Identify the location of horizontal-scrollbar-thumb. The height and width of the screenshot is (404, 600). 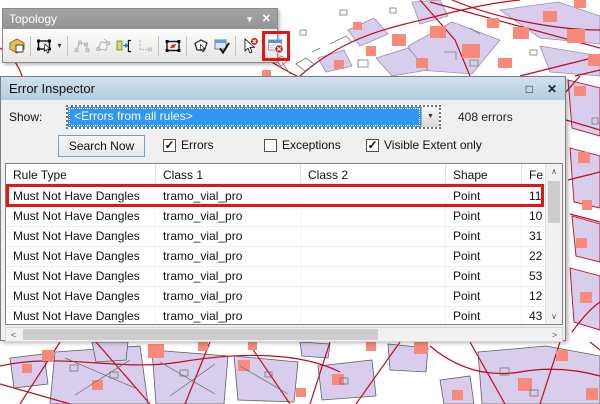
(200, 334).